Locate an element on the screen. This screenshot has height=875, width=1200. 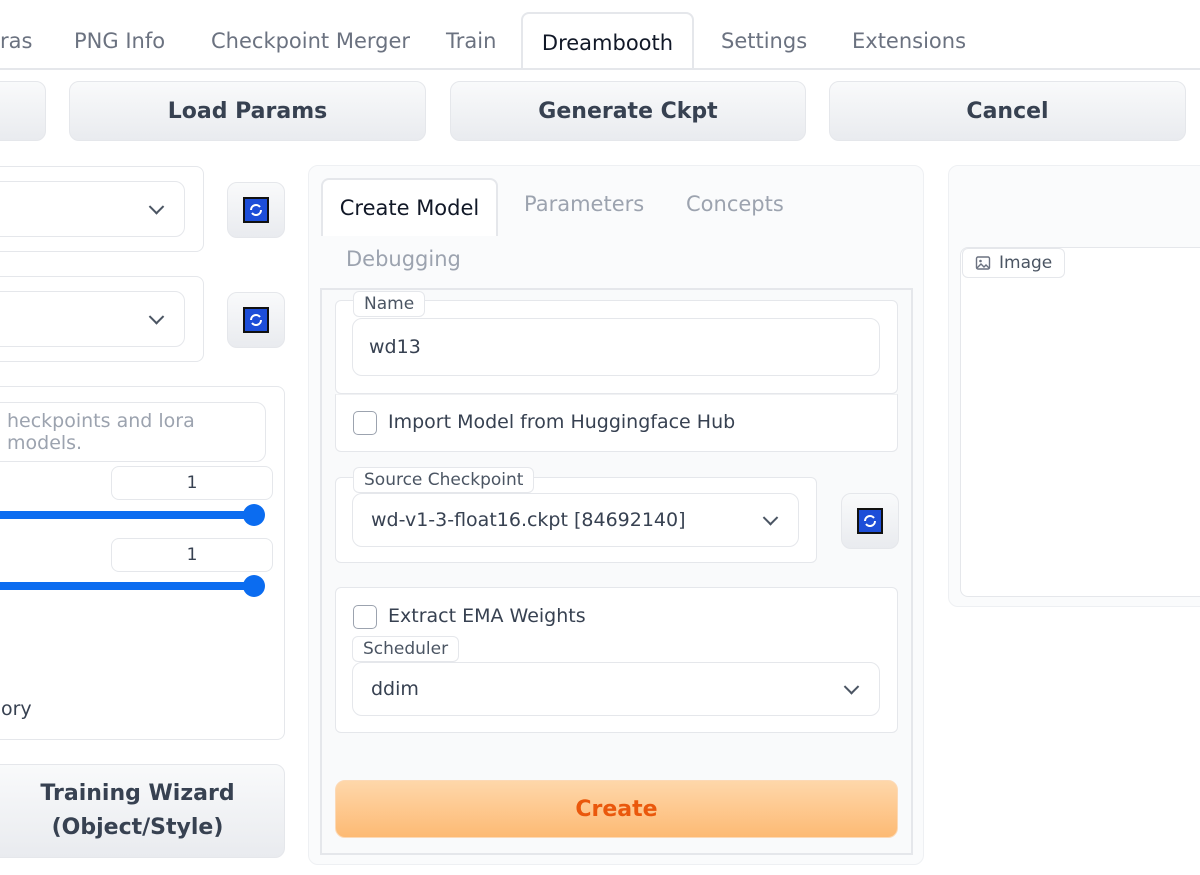
refresh-model-button is located at coordinates (256, 210).